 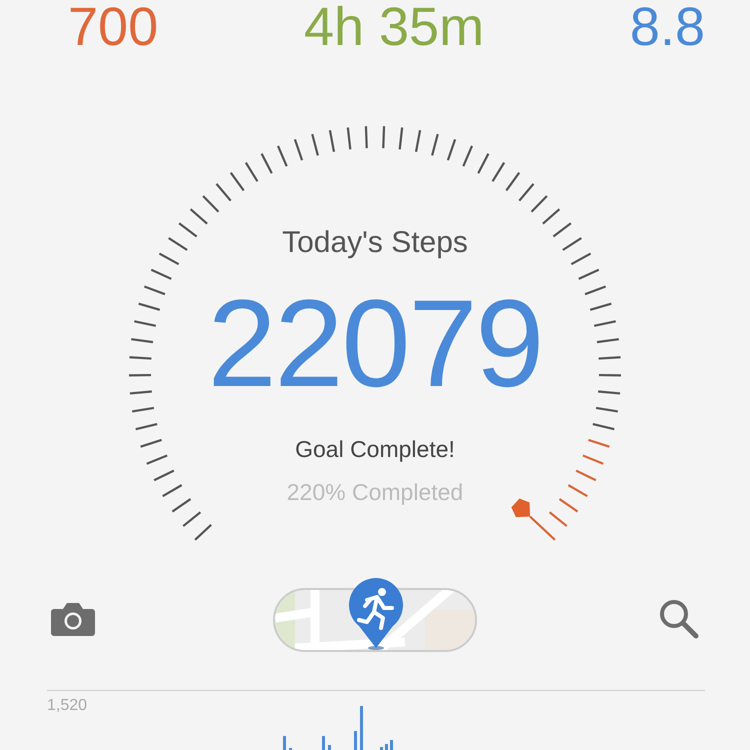 What do you see at coordinates (113, 28) in the screenshot?
I see `stat-value: 700` at bounding box center [113, 28].